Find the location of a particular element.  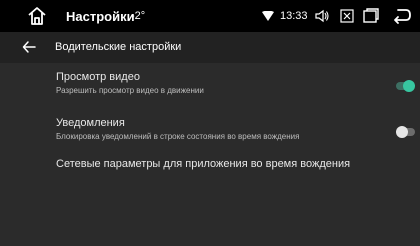

video-playback-toggle is located at coordinates (405, 86).